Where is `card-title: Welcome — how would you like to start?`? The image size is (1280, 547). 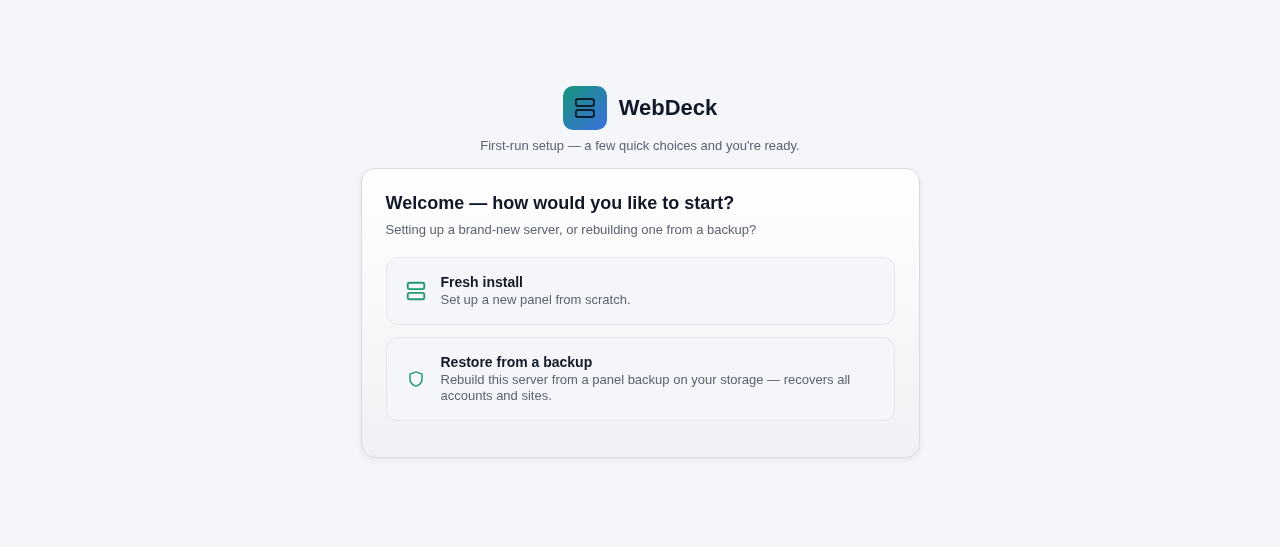
card-title: Welcome — how would you like to start? is located at coordinates (560, 203).